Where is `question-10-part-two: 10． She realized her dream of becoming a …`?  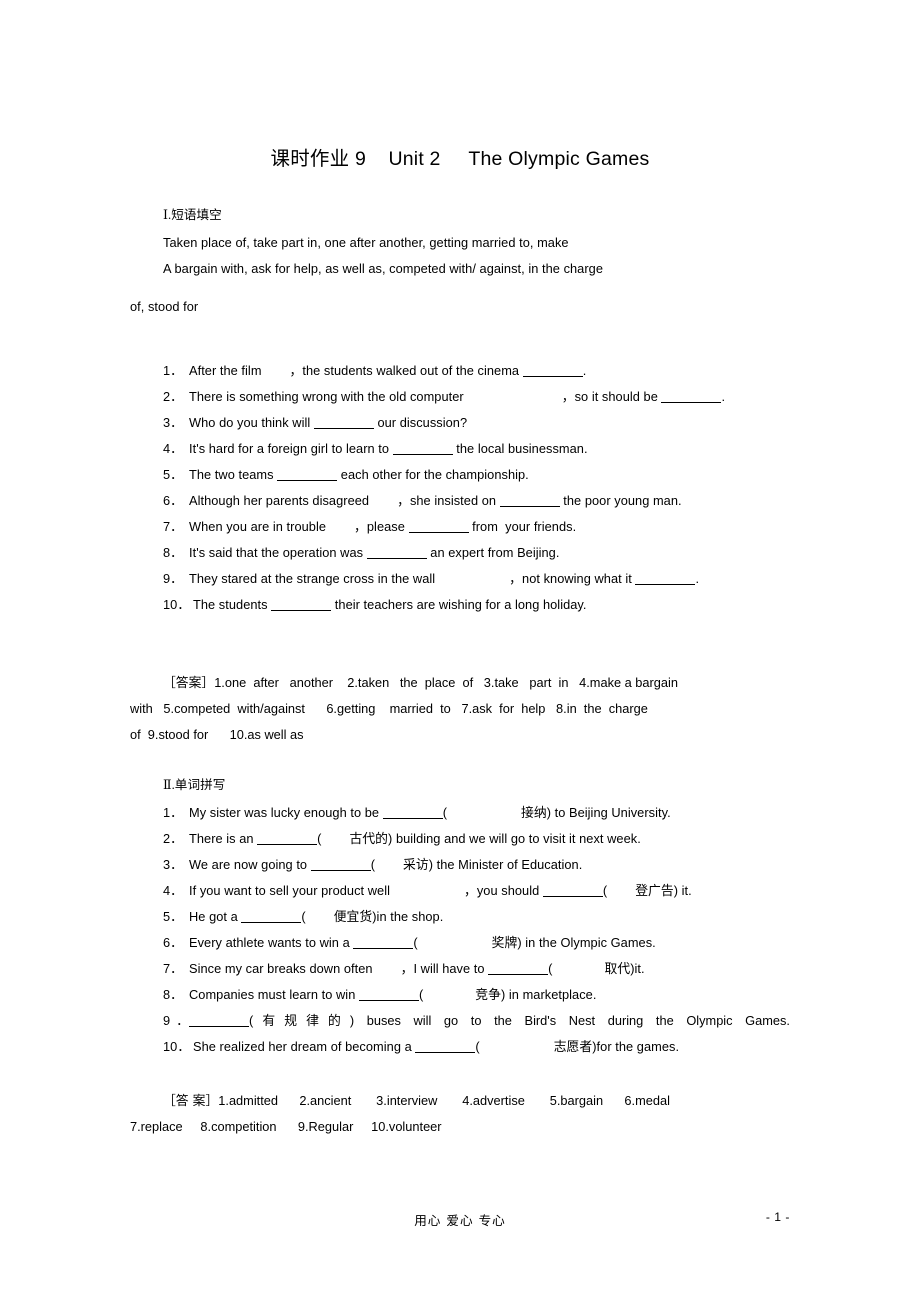
question-10-part-two: 10． She realized her dream of becoming a … is located at coordinates (523, 1047).